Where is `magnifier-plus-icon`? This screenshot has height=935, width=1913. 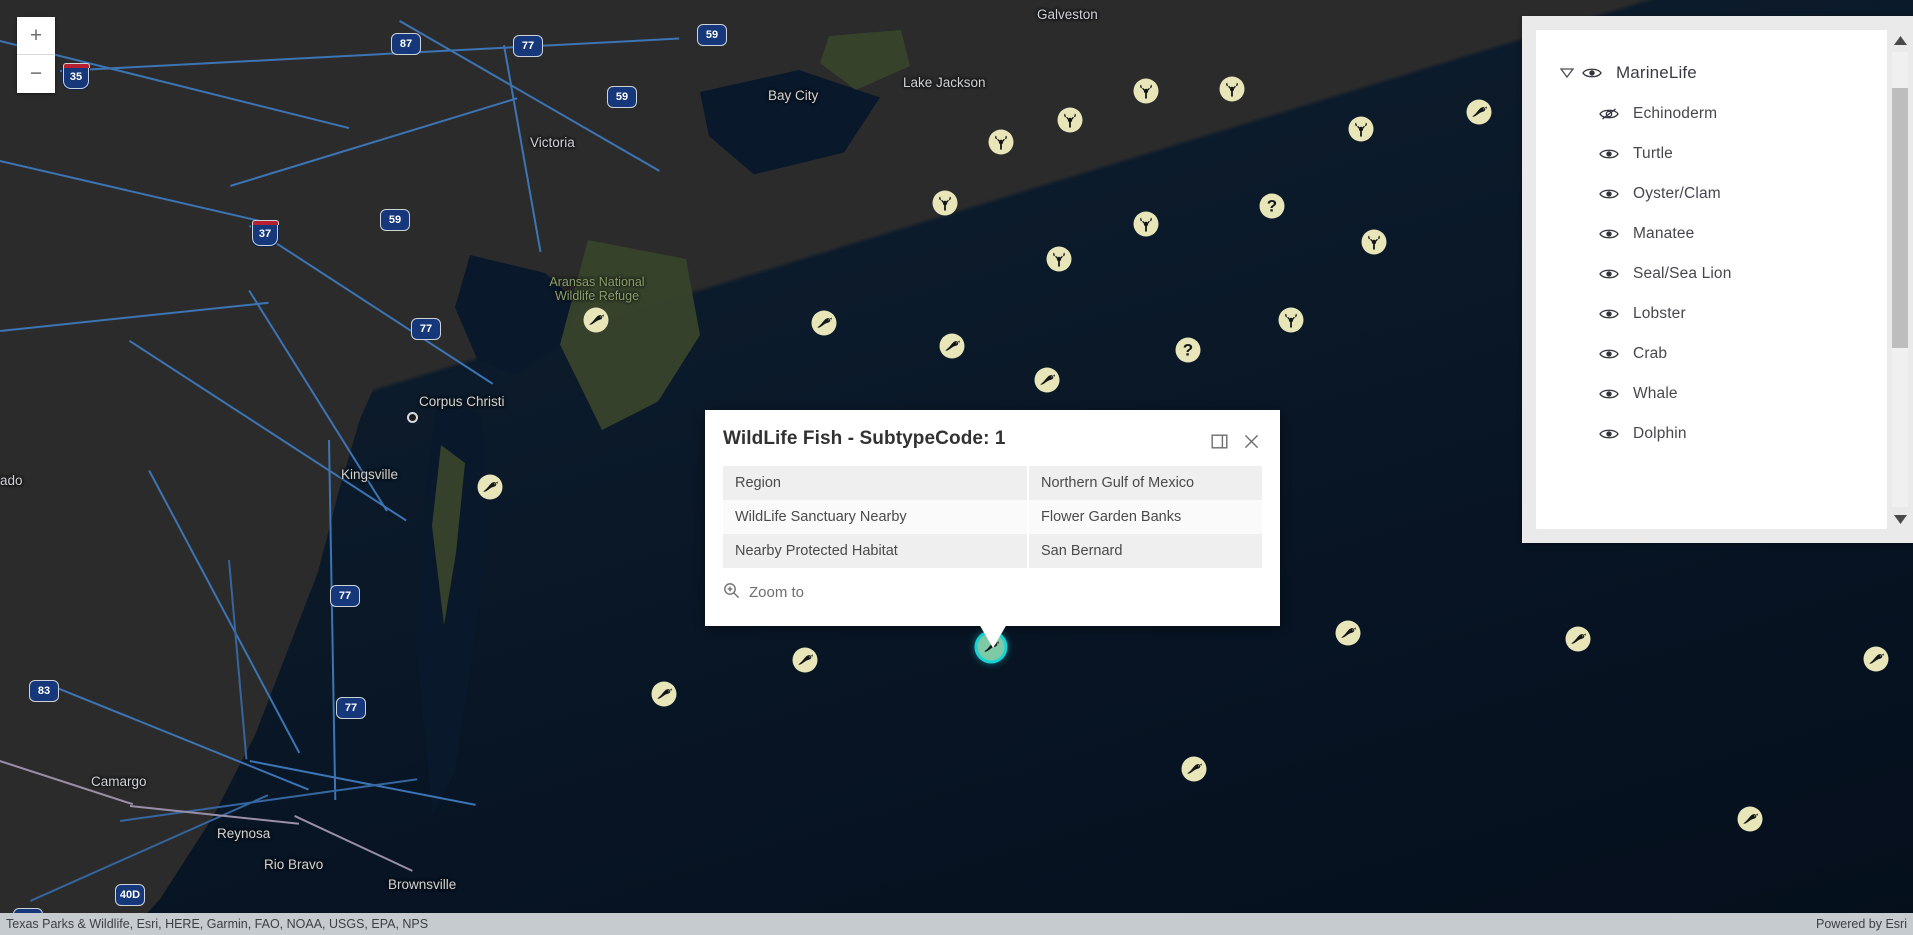
magnifier-plus-icon is located at coordinates (731, 592).